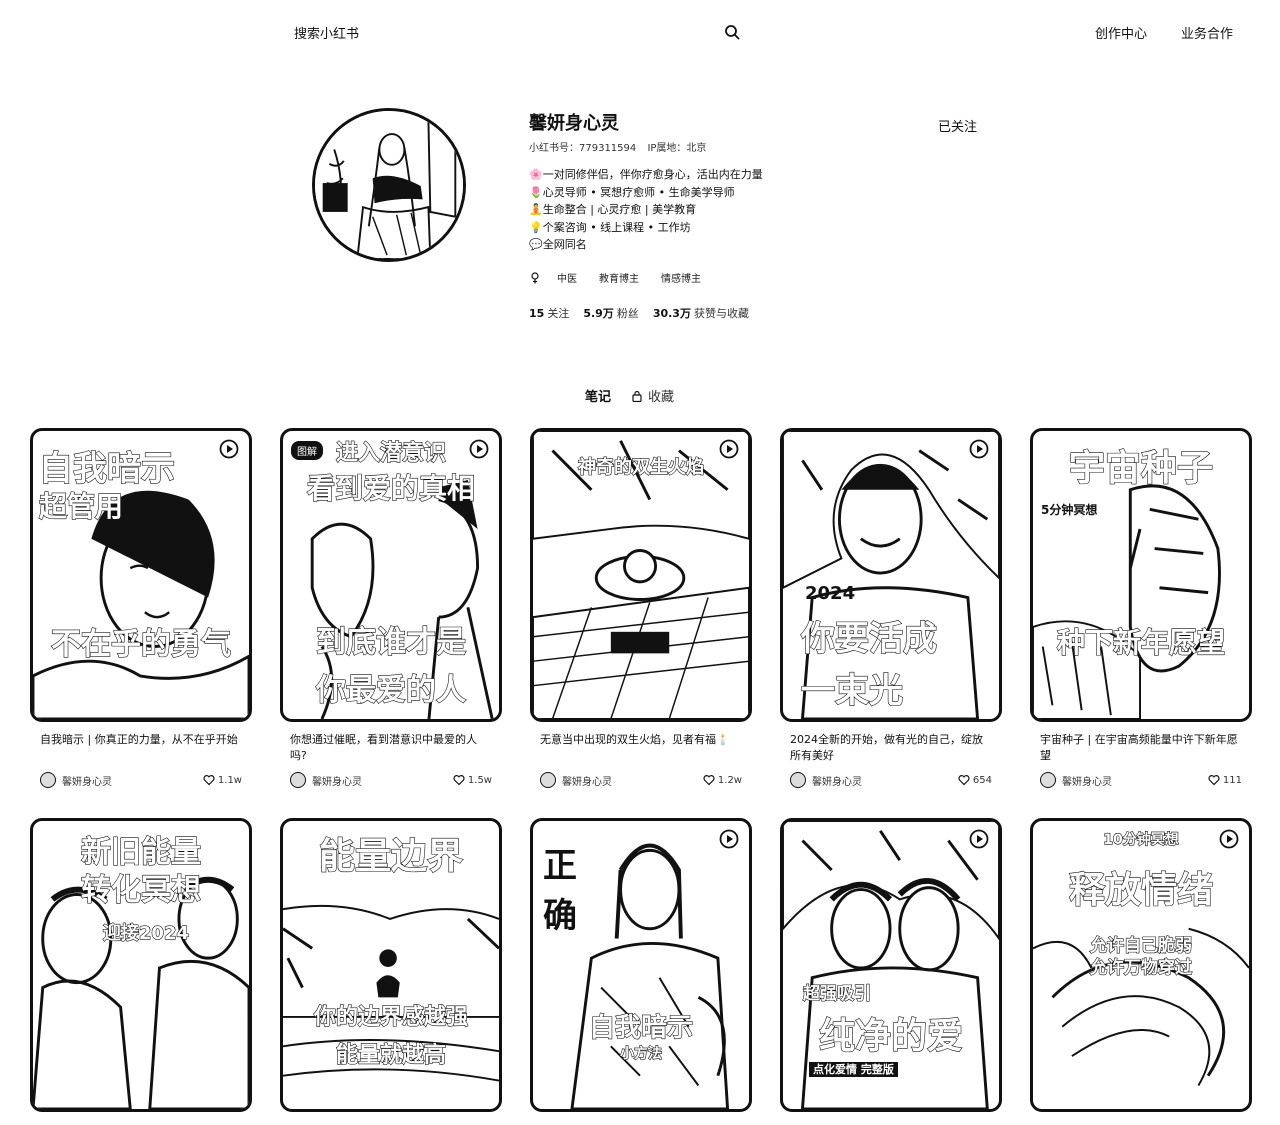 This screenshot has width=1280, height=1125. What do you see at coordinates (640, 1053) in the screenshot?
I see `cover-text: 小方法` at bounding box center [640, 1053].